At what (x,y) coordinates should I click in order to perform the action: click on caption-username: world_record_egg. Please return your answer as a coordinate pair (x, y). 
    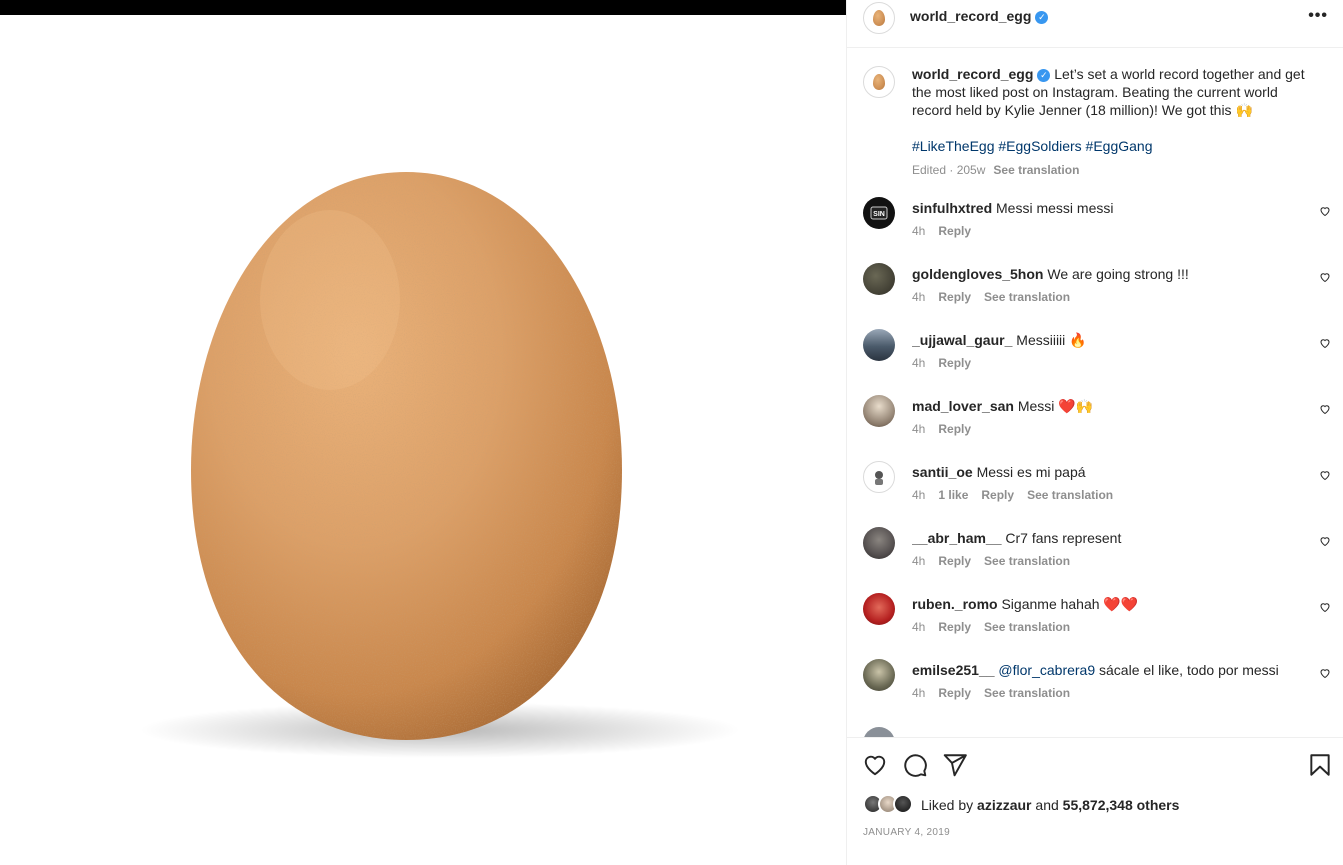
    Looking at the image, I should click on (972, 74).